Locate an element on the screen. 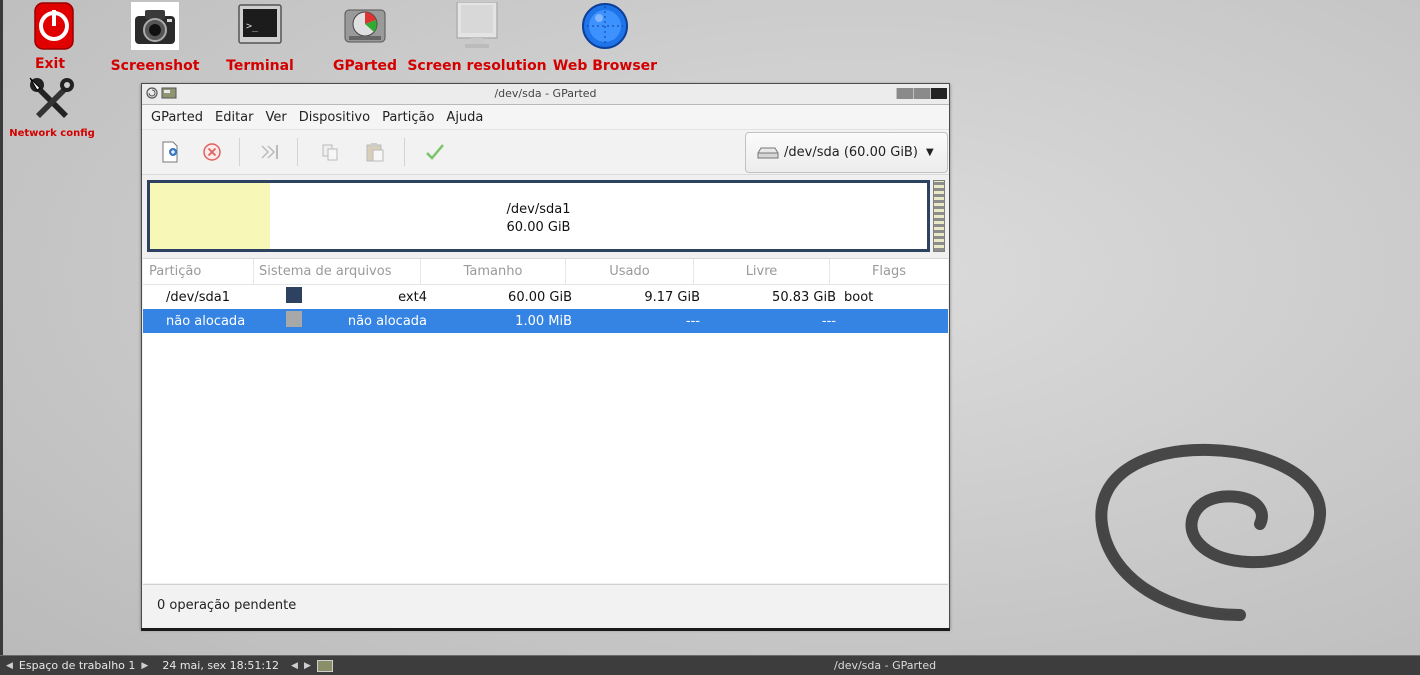 The height and width of the screenshot is (675, 1420). desktop-icon-terminal: >_ Terminal is located at coordinates (260, 38).